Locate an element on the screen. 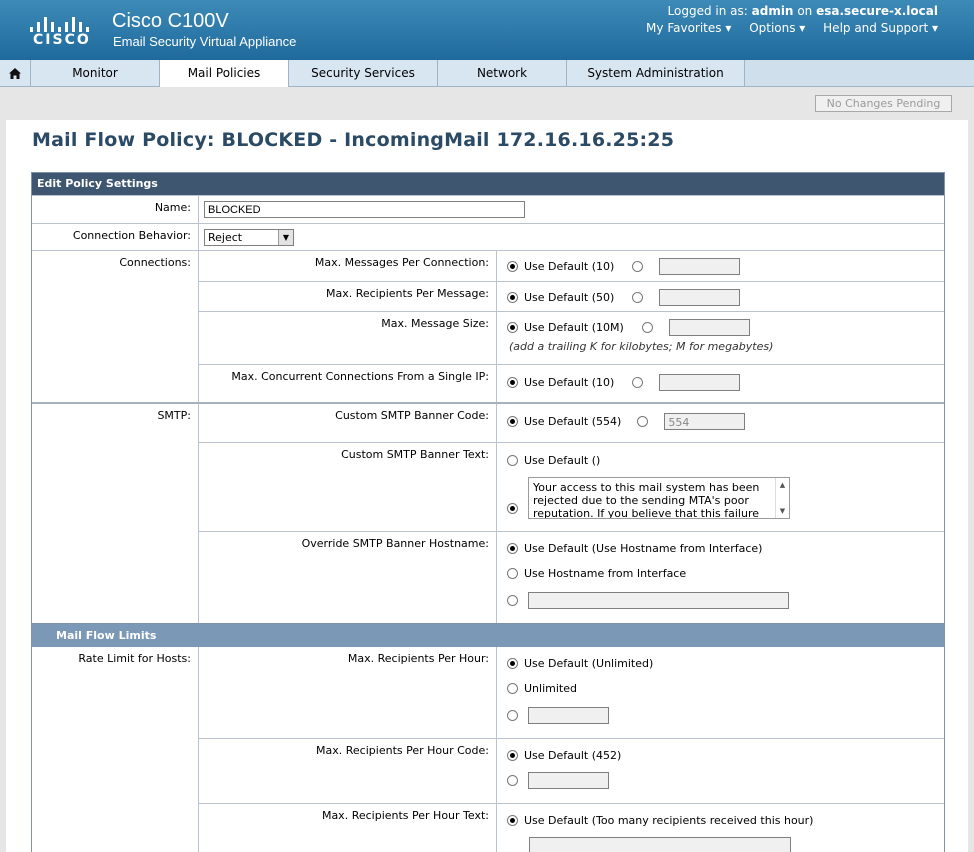 The image size is (974, 852). hostname-interface-radio is located at coordinates (512, 573).